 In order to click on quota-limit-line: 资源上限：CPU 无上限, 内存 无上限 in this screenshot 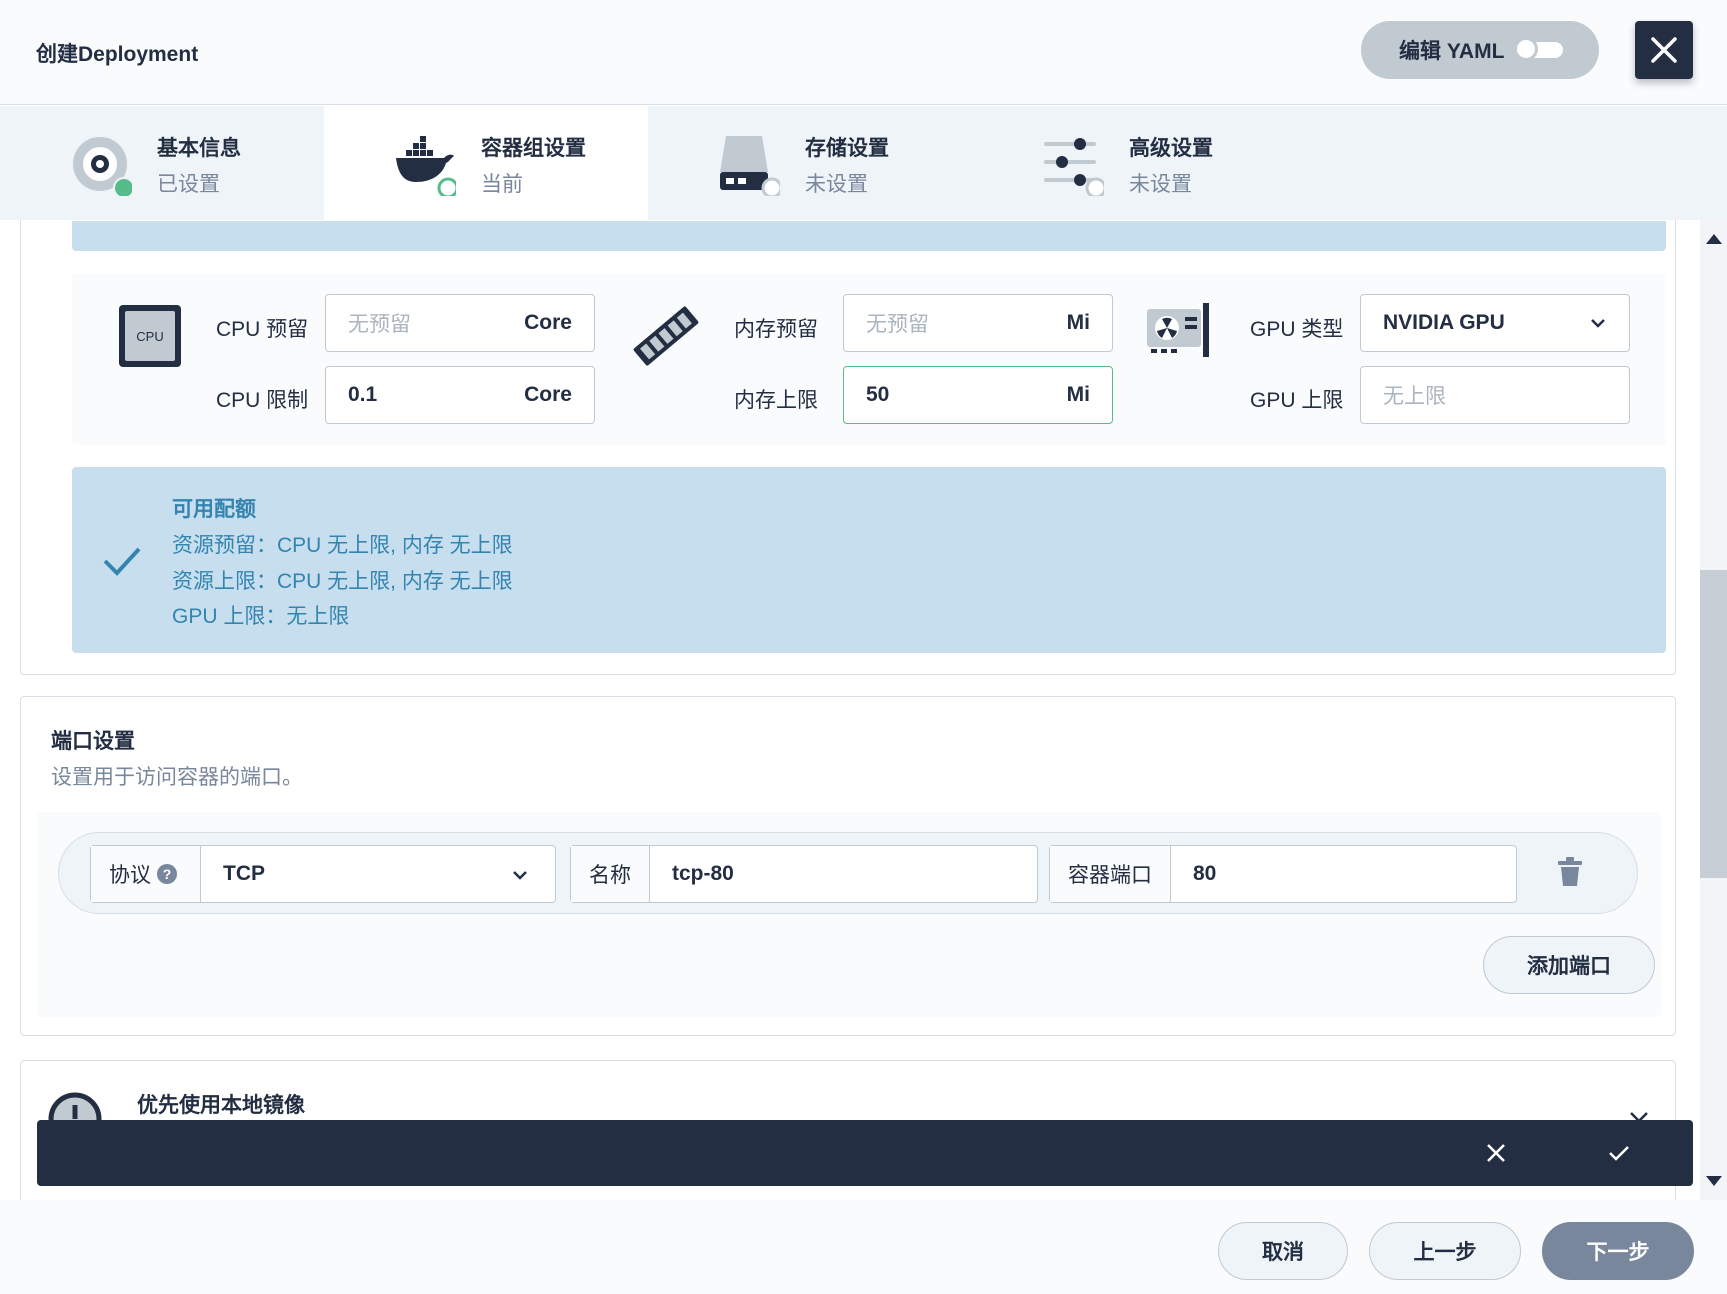, I will do `click(342, 581)`.